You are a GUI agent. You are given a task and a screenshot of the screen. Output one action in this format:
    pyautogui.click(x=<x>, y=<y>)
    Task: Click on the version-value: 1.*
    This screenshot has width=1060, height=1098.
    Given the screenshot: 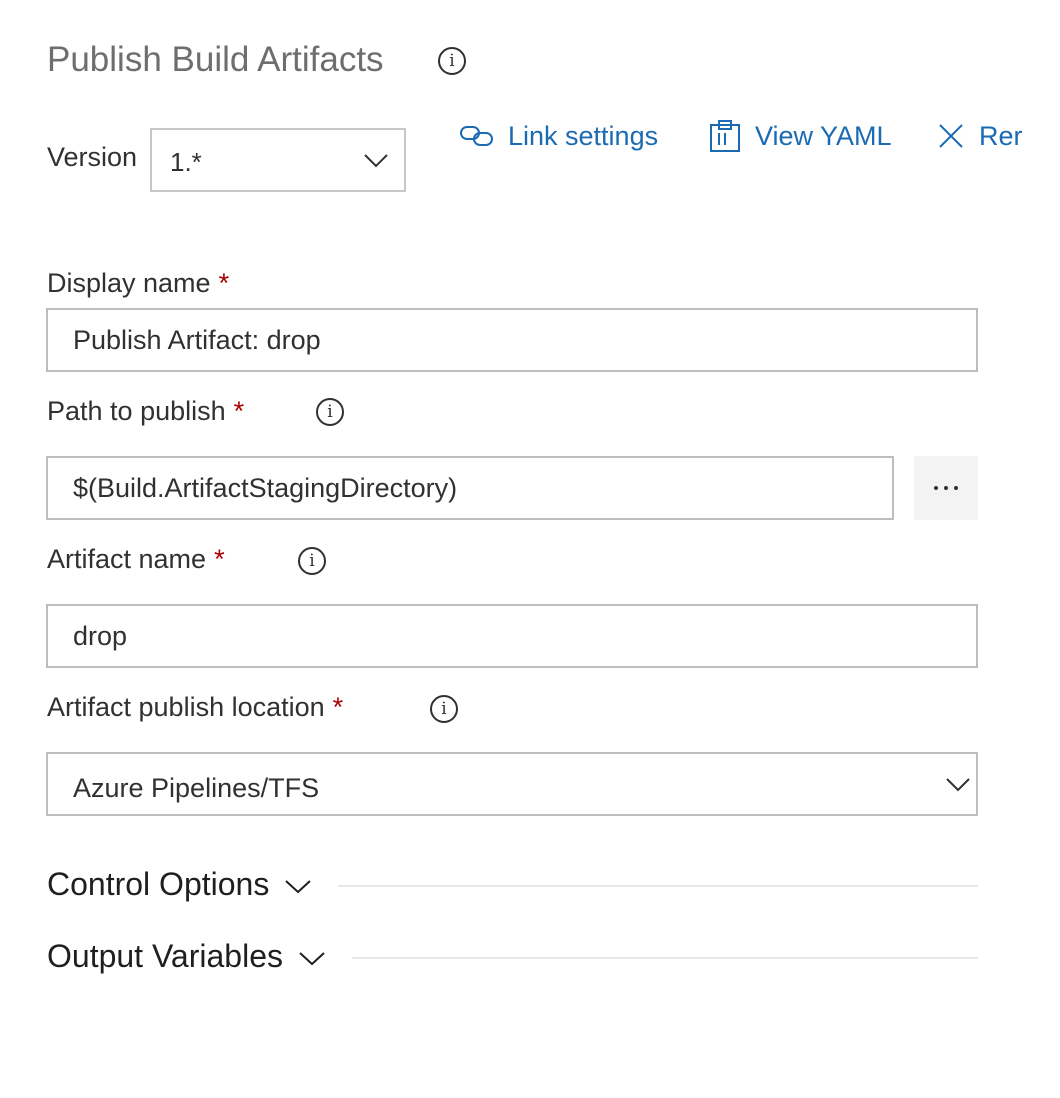 What is the action you would take?
    pyautogui.click(x=186, y=162)
    